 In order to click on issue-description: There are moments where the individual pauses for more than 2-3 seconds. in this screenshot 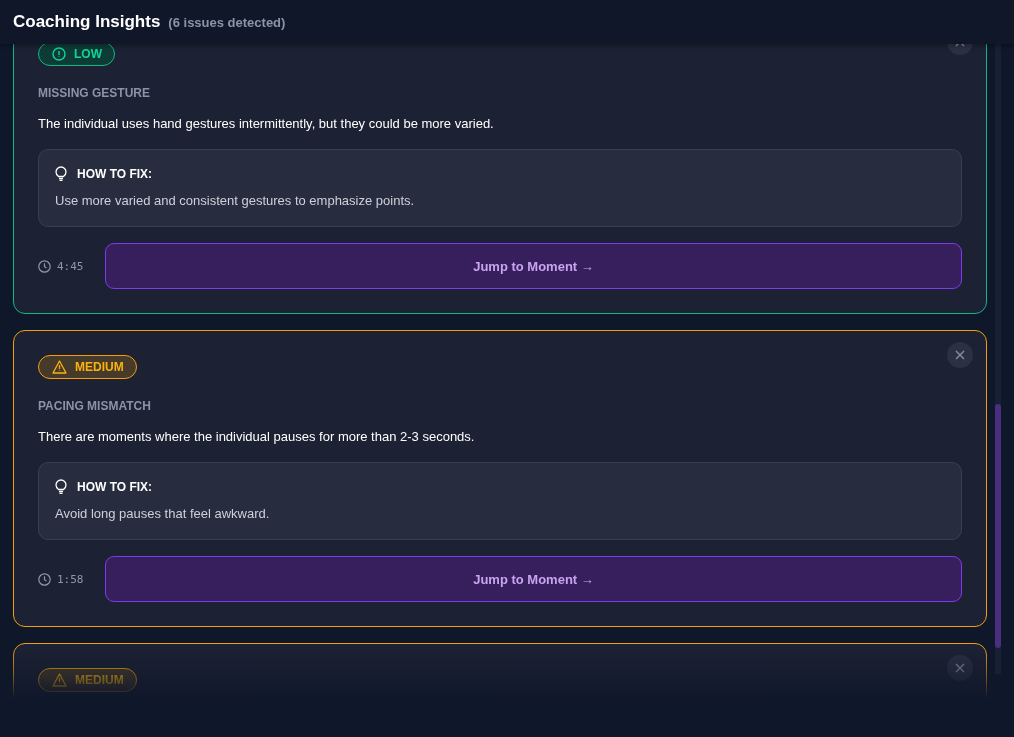, I will do `click(257, 436)`.